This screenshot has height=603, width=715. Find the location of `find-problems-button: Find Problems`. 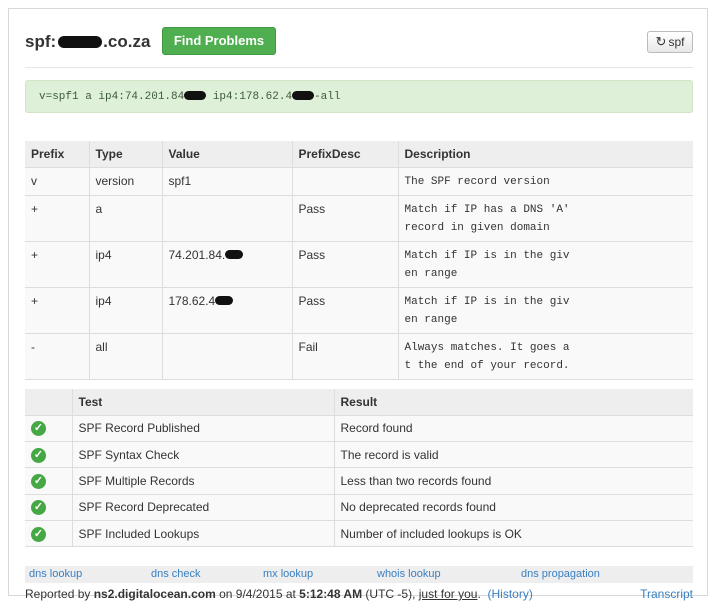

find-problems-button: Find Problems is located at coordinates (219, 41).